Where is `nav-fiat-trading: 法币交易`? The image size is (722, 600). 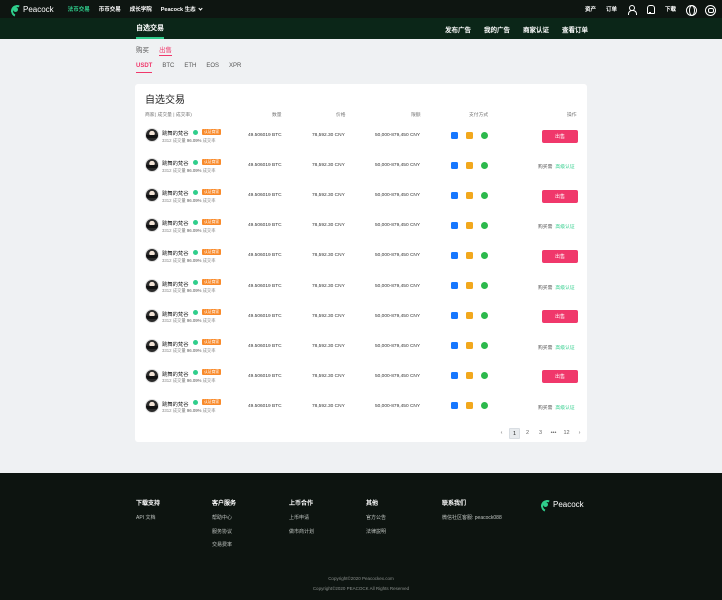
nav-fiat-trading: 法币交易 is located at coordinates (79, 9).